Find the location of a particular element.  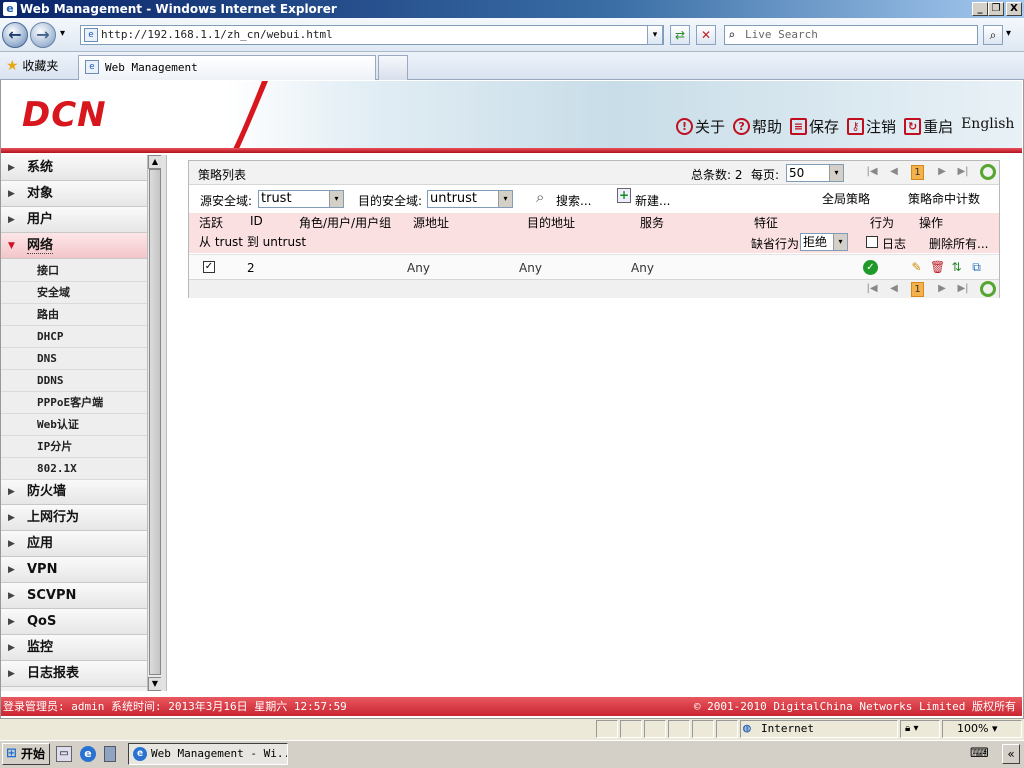

sidebar-item-object: ▶ 对象 is located at coordinates (74, 194).